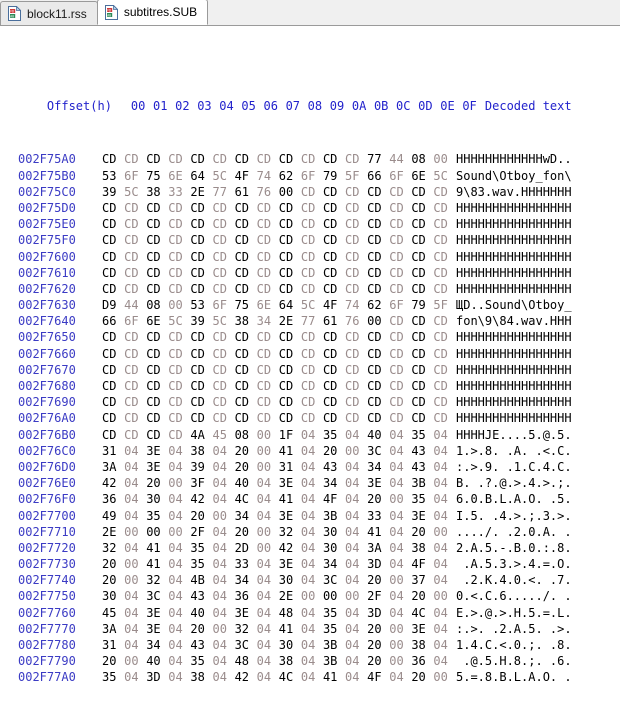  I want to click on row-decoded-text: HHHHHHHHHHHHwD.., so click(514, 159).